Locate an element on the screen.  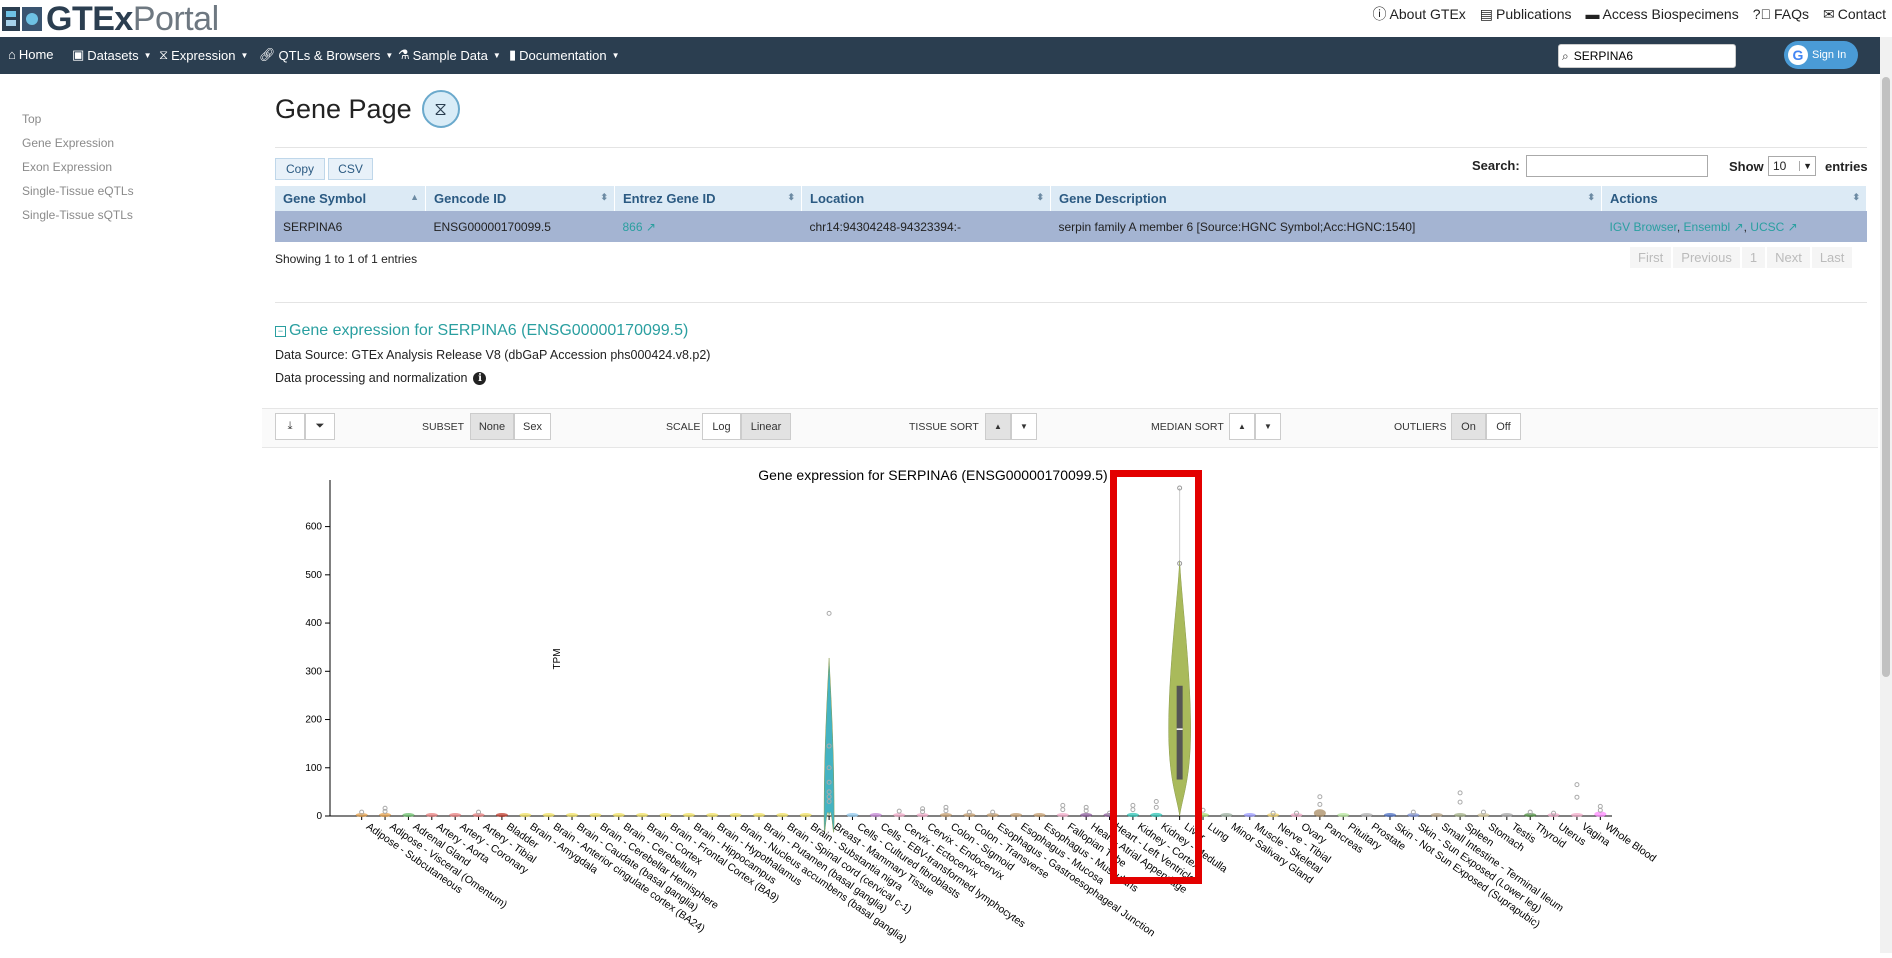
pager-last: Last is located at coordinates (1832, 257).